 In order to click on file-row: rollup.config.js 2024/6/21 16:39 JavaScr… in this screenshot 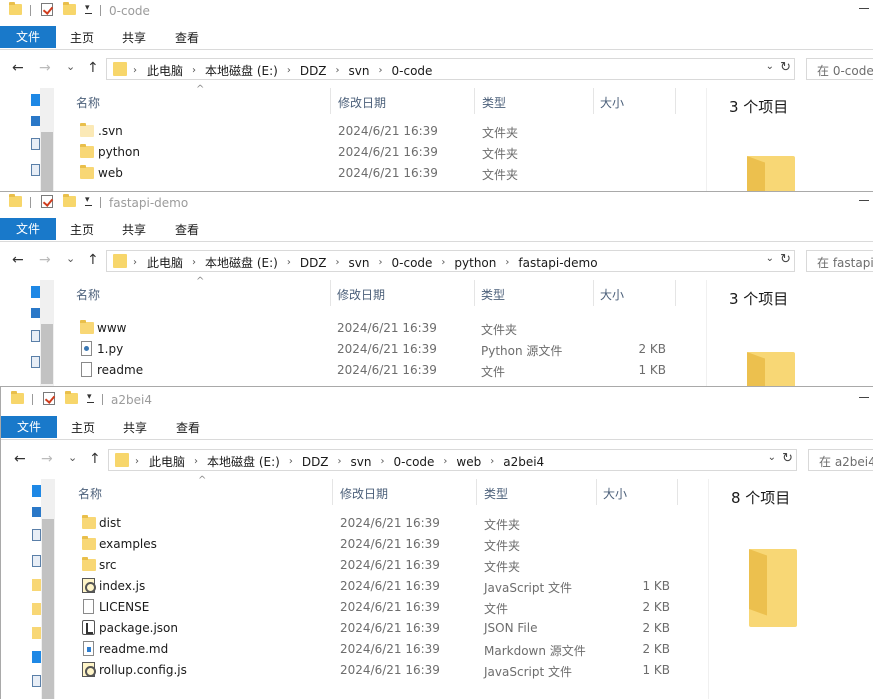, I will do `click(382, 670)`.